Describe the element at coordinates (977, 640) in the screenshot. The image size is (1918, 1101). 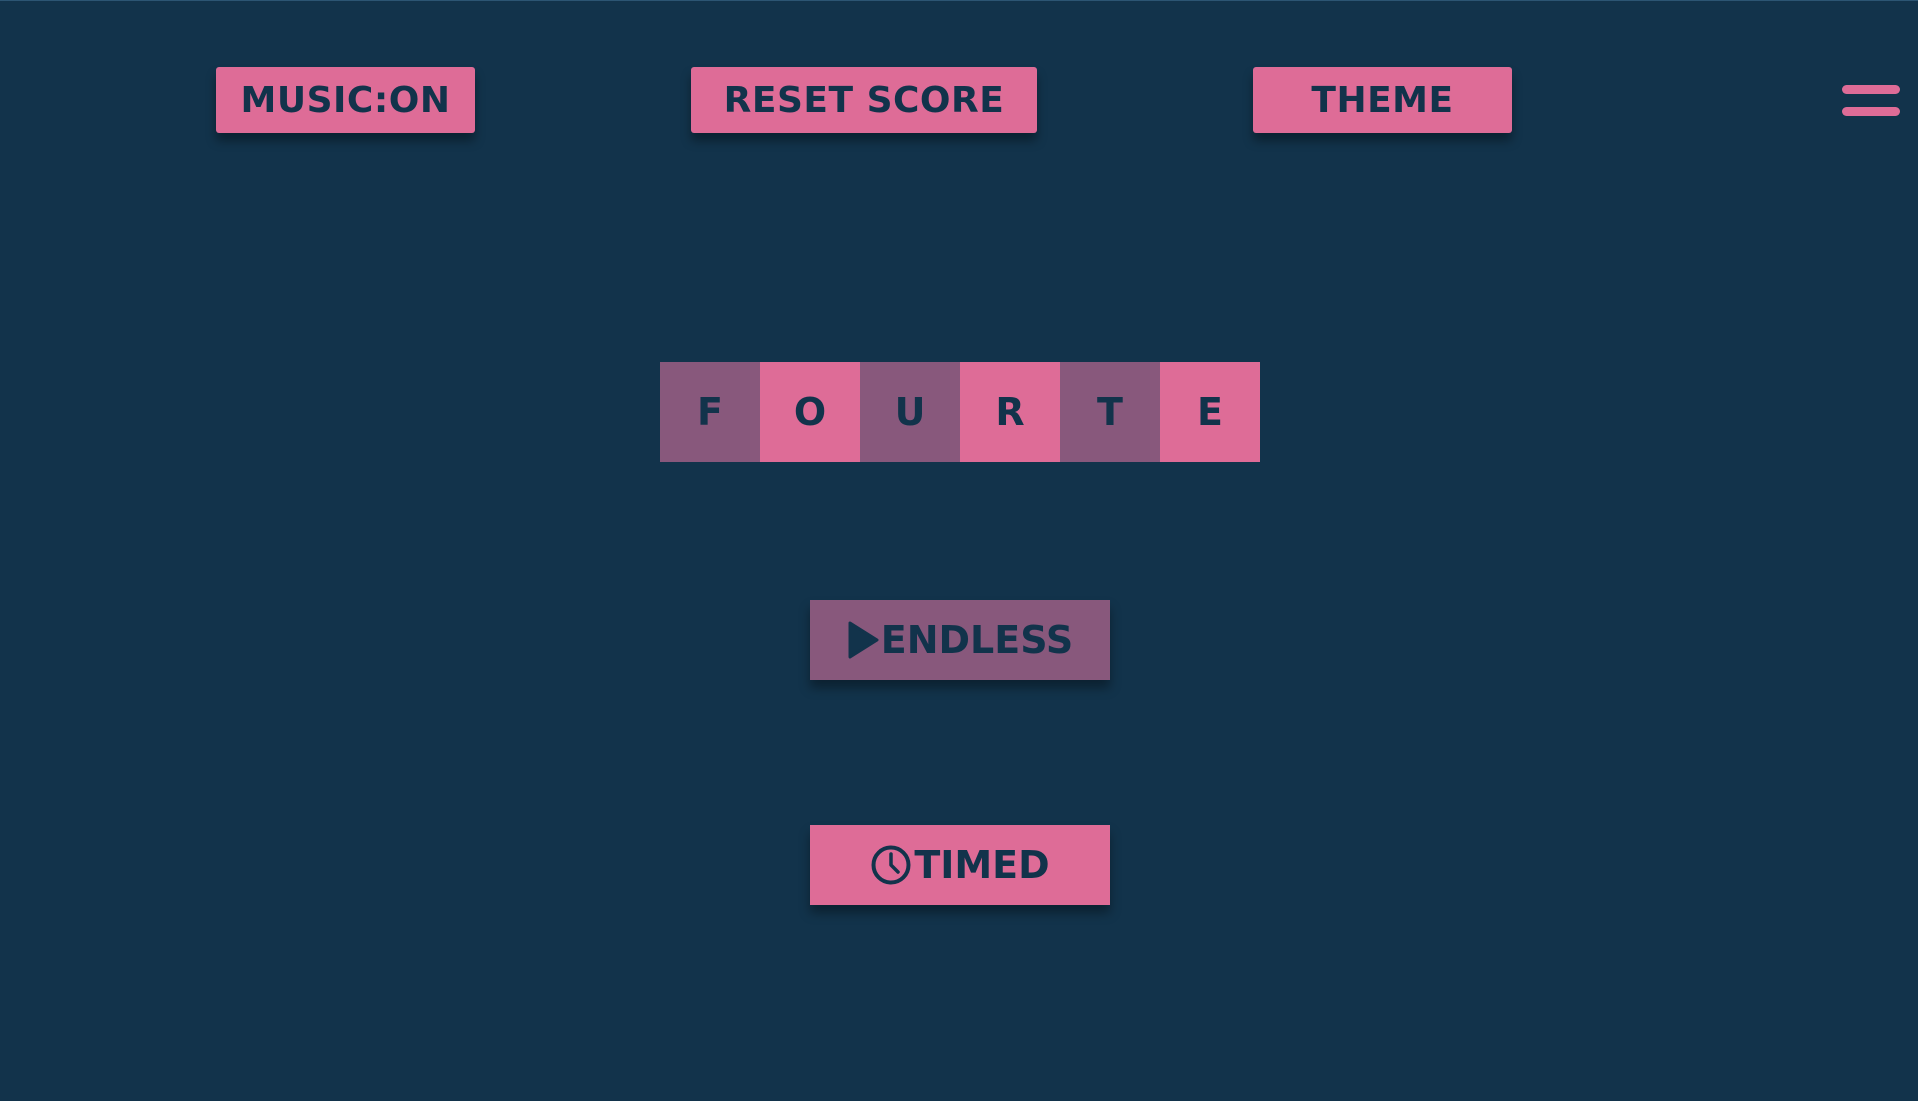
I see `endless-mode-label: ENDLESS` at that location.